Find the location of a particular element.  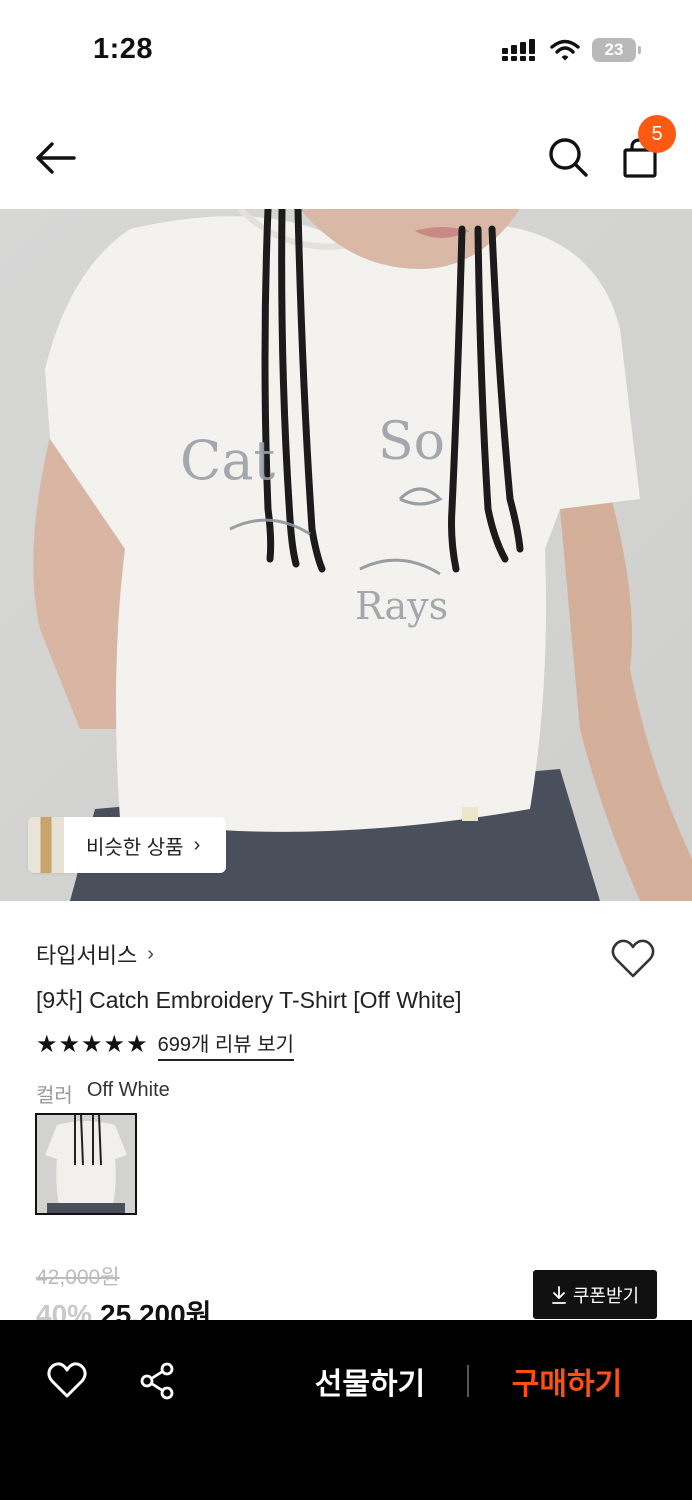

search-button is located at coordinates (568, 157).